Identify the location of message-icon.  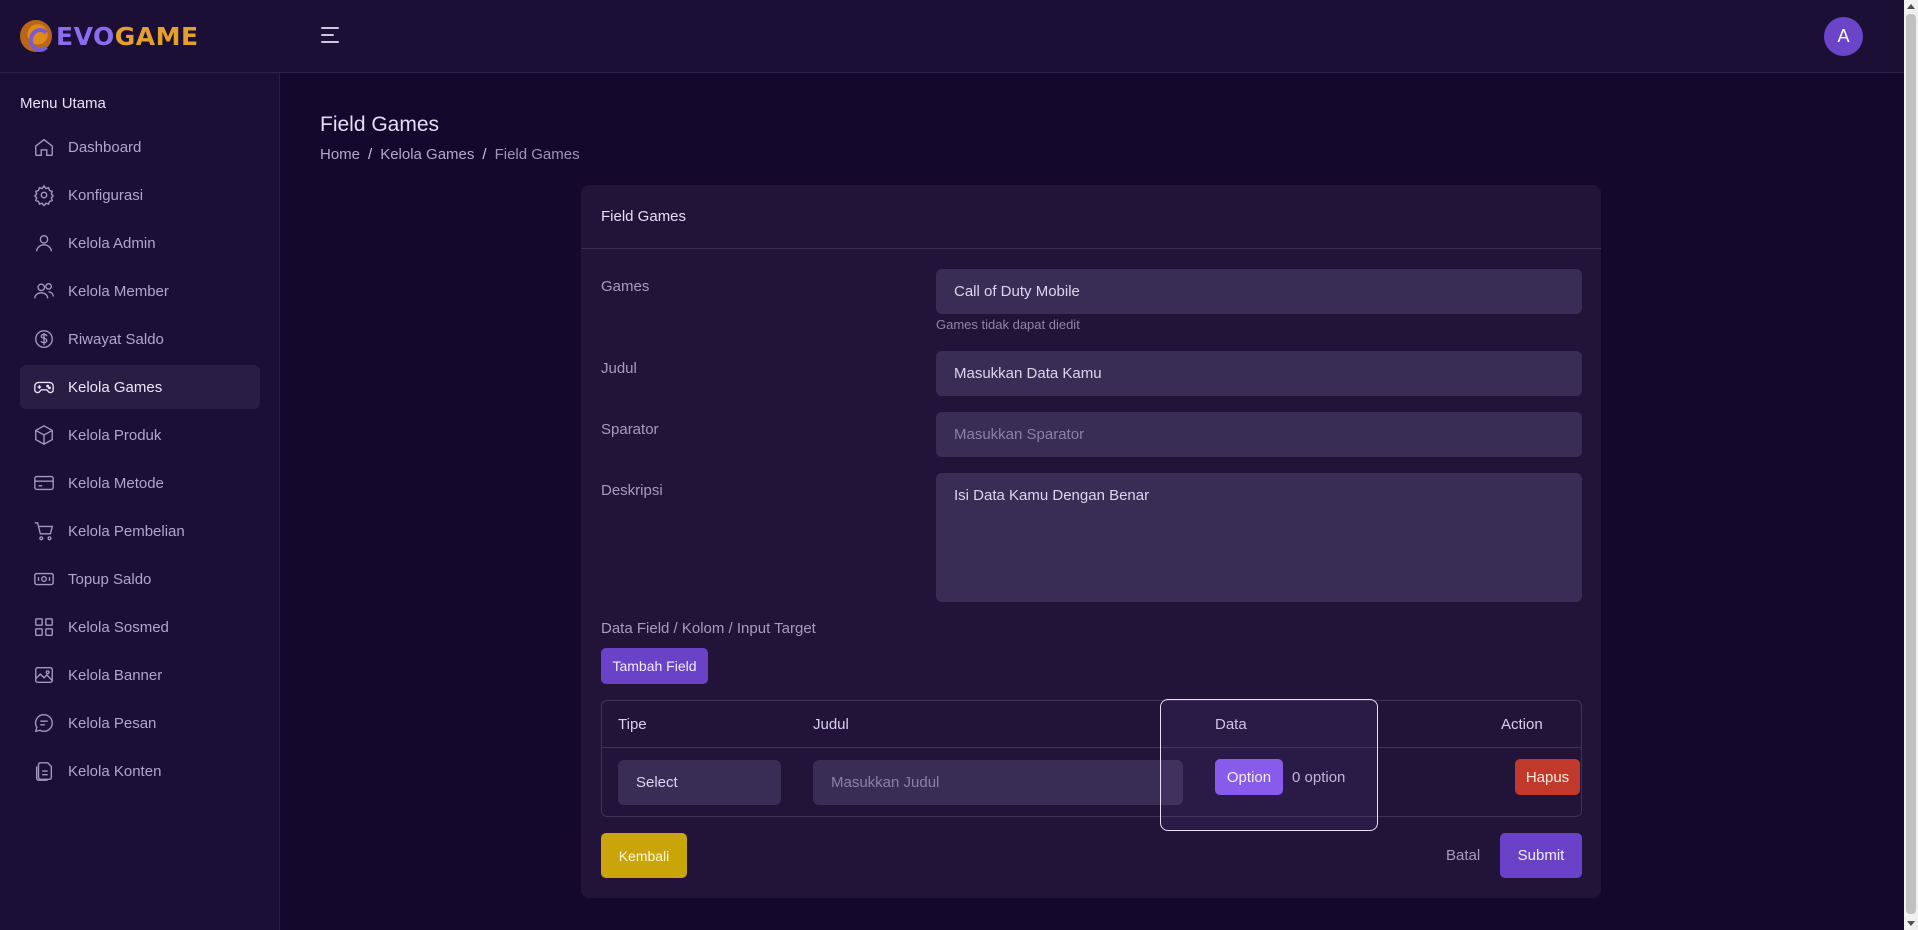
(43, 723).